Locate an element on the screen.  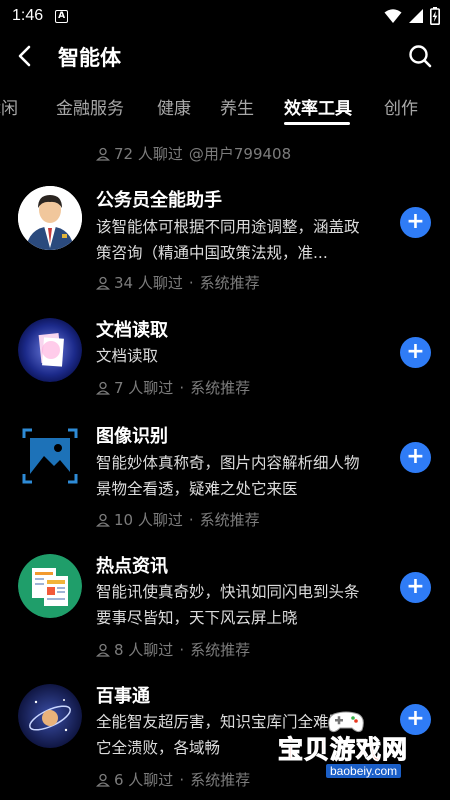
agent-title: 热点资讯 is located at coordinates (132, 566).